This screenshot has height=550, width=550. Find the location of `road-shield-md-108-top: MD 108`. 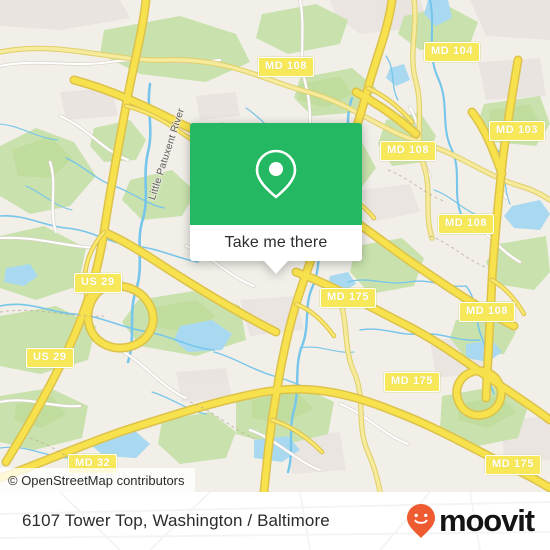

road-shield-md-108-top: MD 108 is located at coordinates (286, 67).